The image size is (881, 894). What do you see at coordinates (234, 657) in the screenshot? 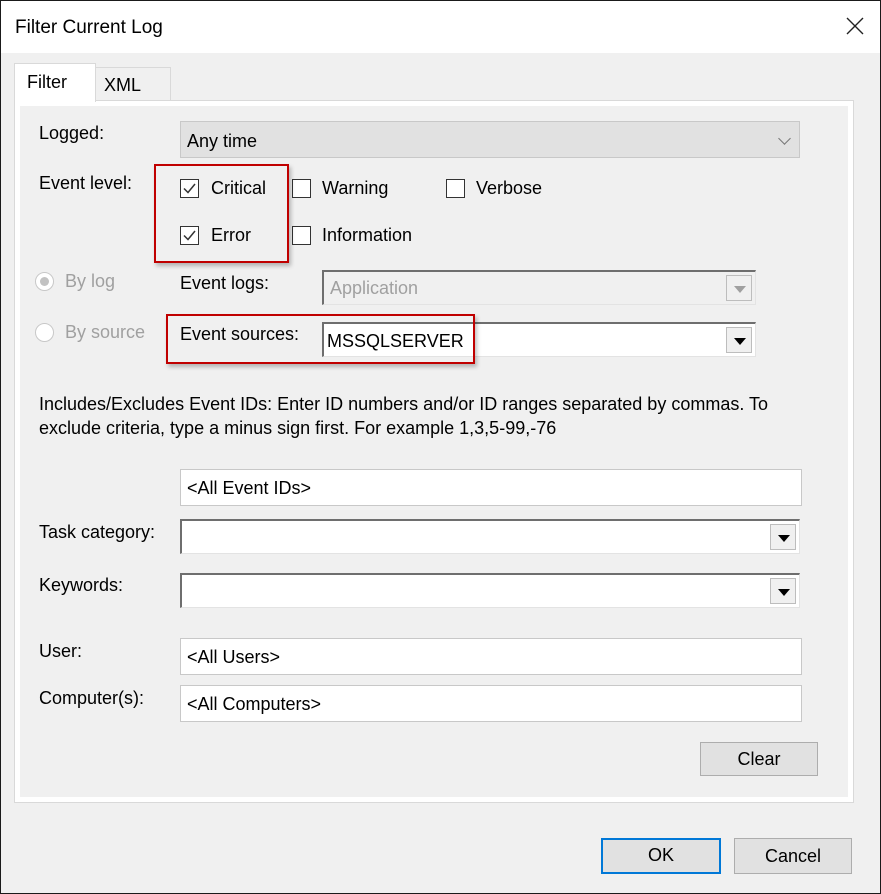
I see `user-value: <All Users>` at bounding box center [234, 657].